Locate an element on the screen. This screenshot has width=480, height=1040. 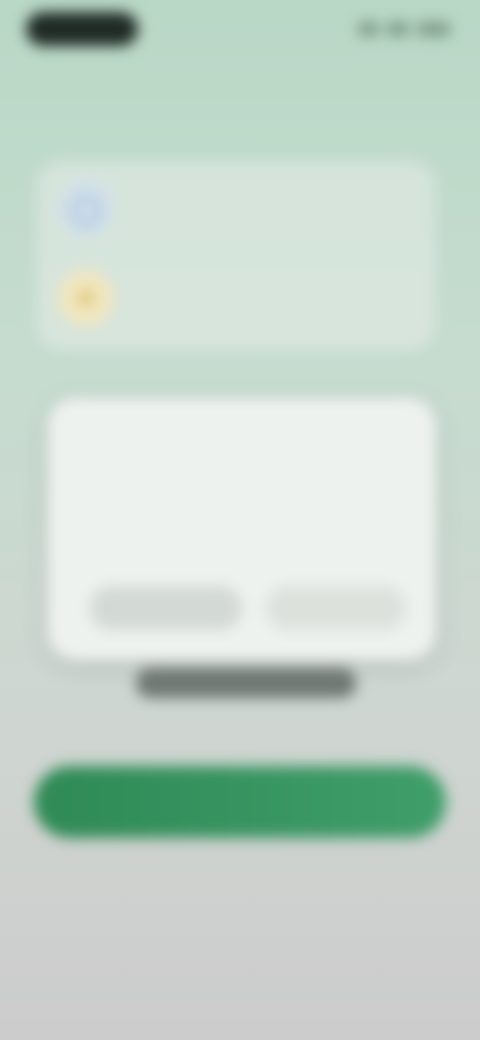
dialog-primary-button is located at coordinates (336, 608).